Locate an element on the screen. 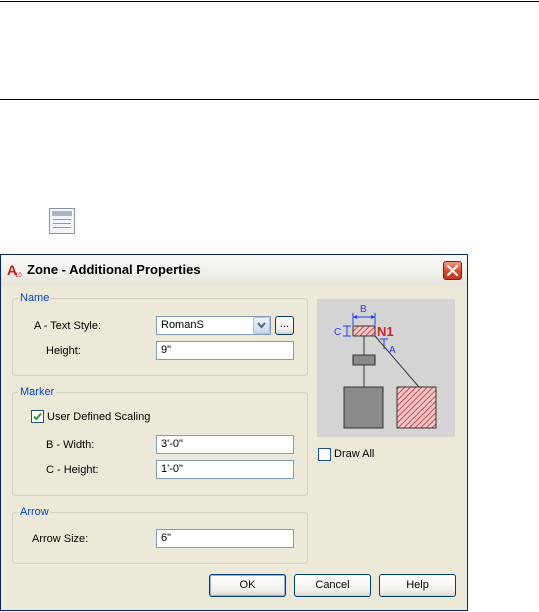  ok-button-label: OK is located at coordinates (247, 585).